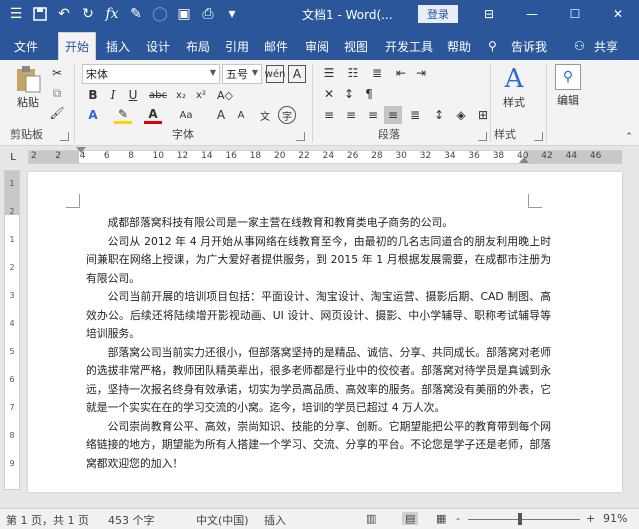 The height and width of the screenshot is (529, 639). What do you see at coordinates (393, 115) in the screenshot?
I see `justify-icon: ≡` at bounding box center [393, 115].